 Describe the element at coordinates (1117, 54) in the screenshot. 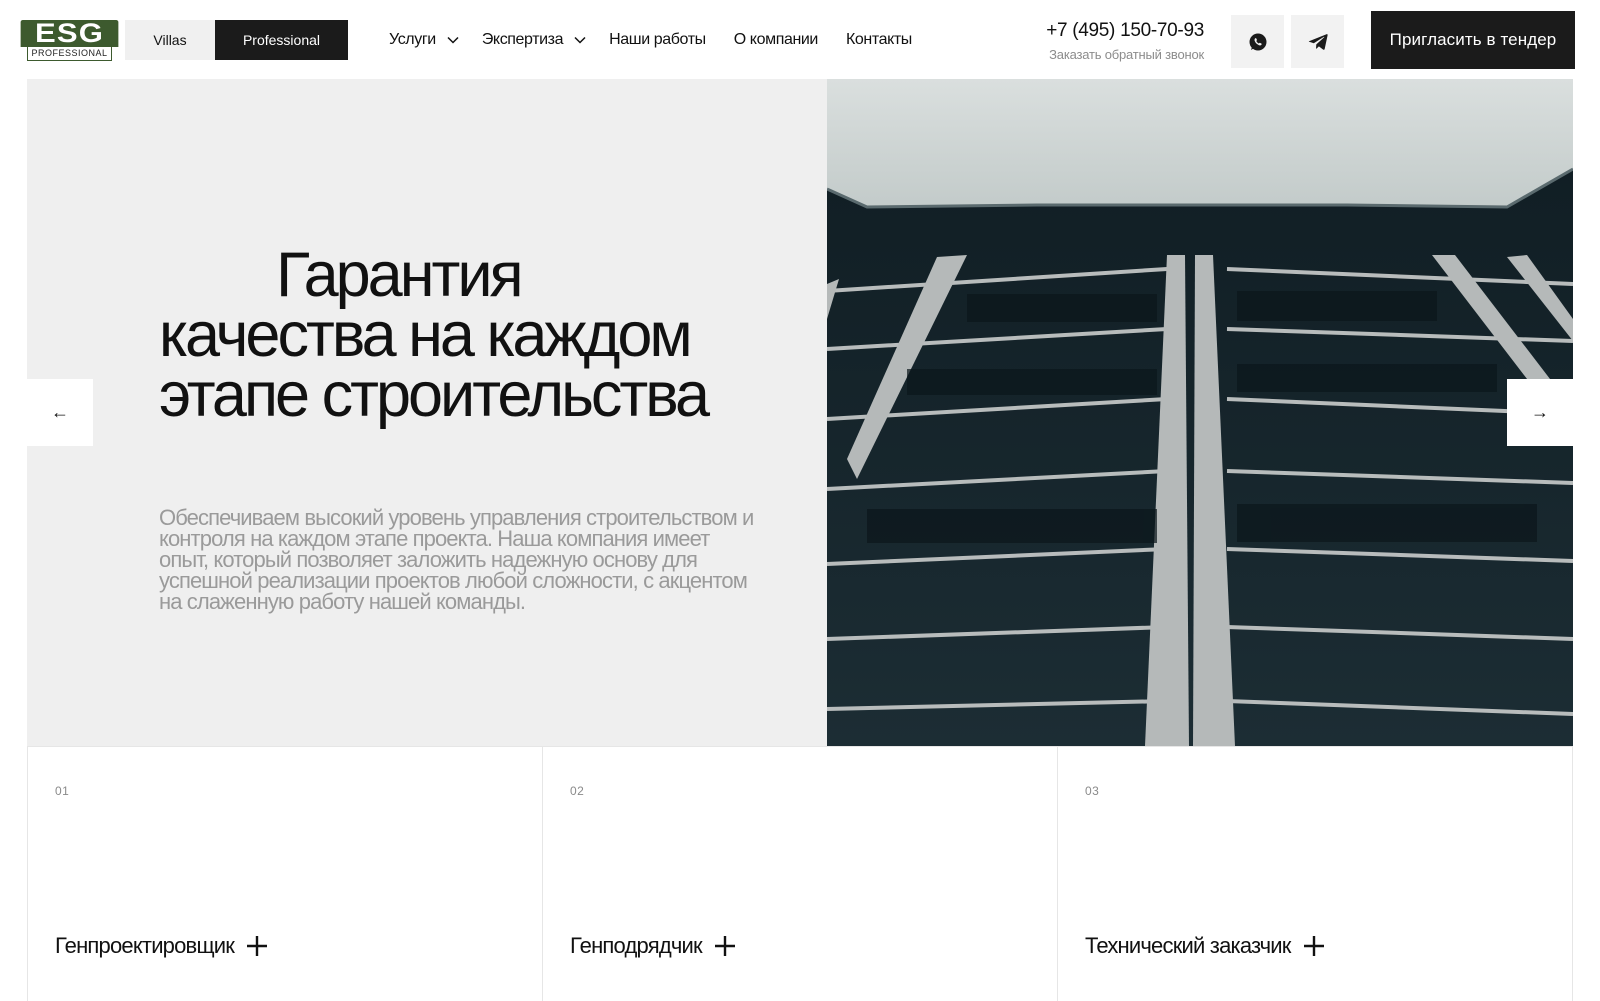

I see `callback-link: Заказать обратный звонок` at that location.